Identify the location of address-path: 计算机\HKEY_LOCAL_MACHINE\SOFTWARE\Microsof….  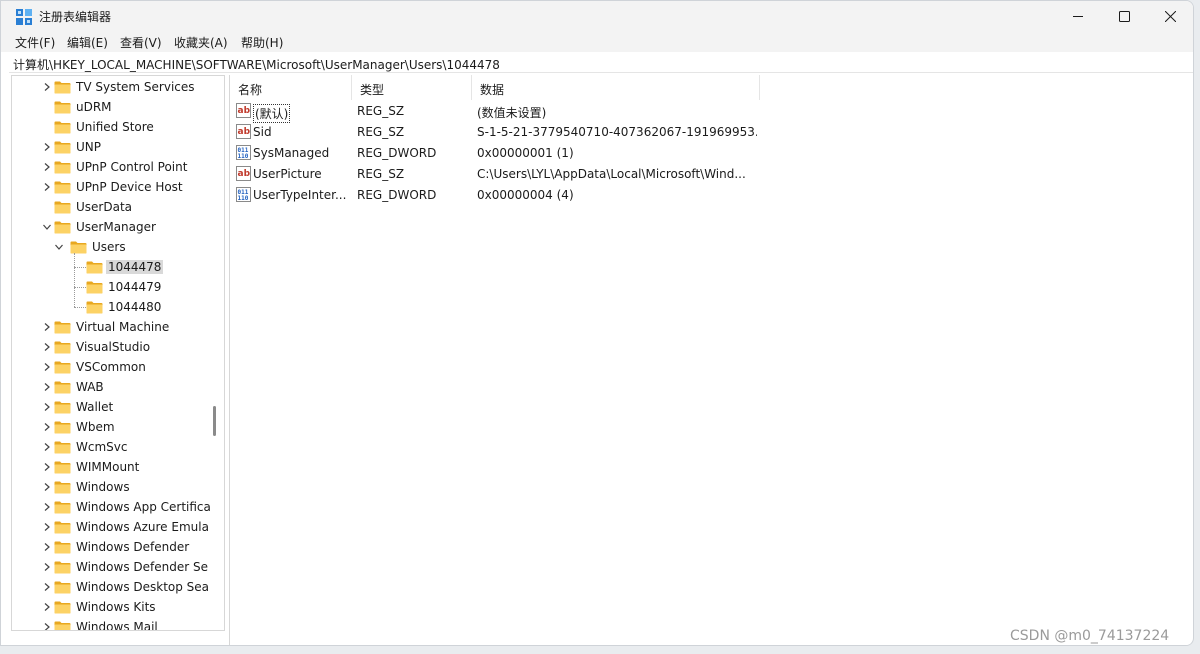
(256, 64).